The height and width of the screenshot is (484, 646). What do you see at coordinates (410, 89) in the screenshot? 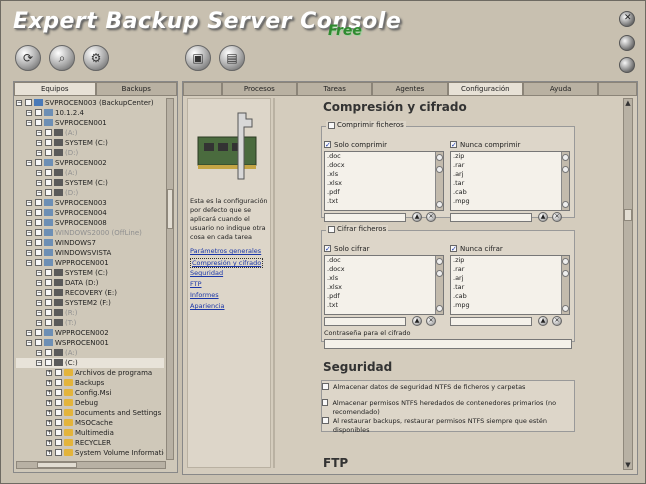
I see `tab-agentes: Agentes` at bounding box center [410, 89].